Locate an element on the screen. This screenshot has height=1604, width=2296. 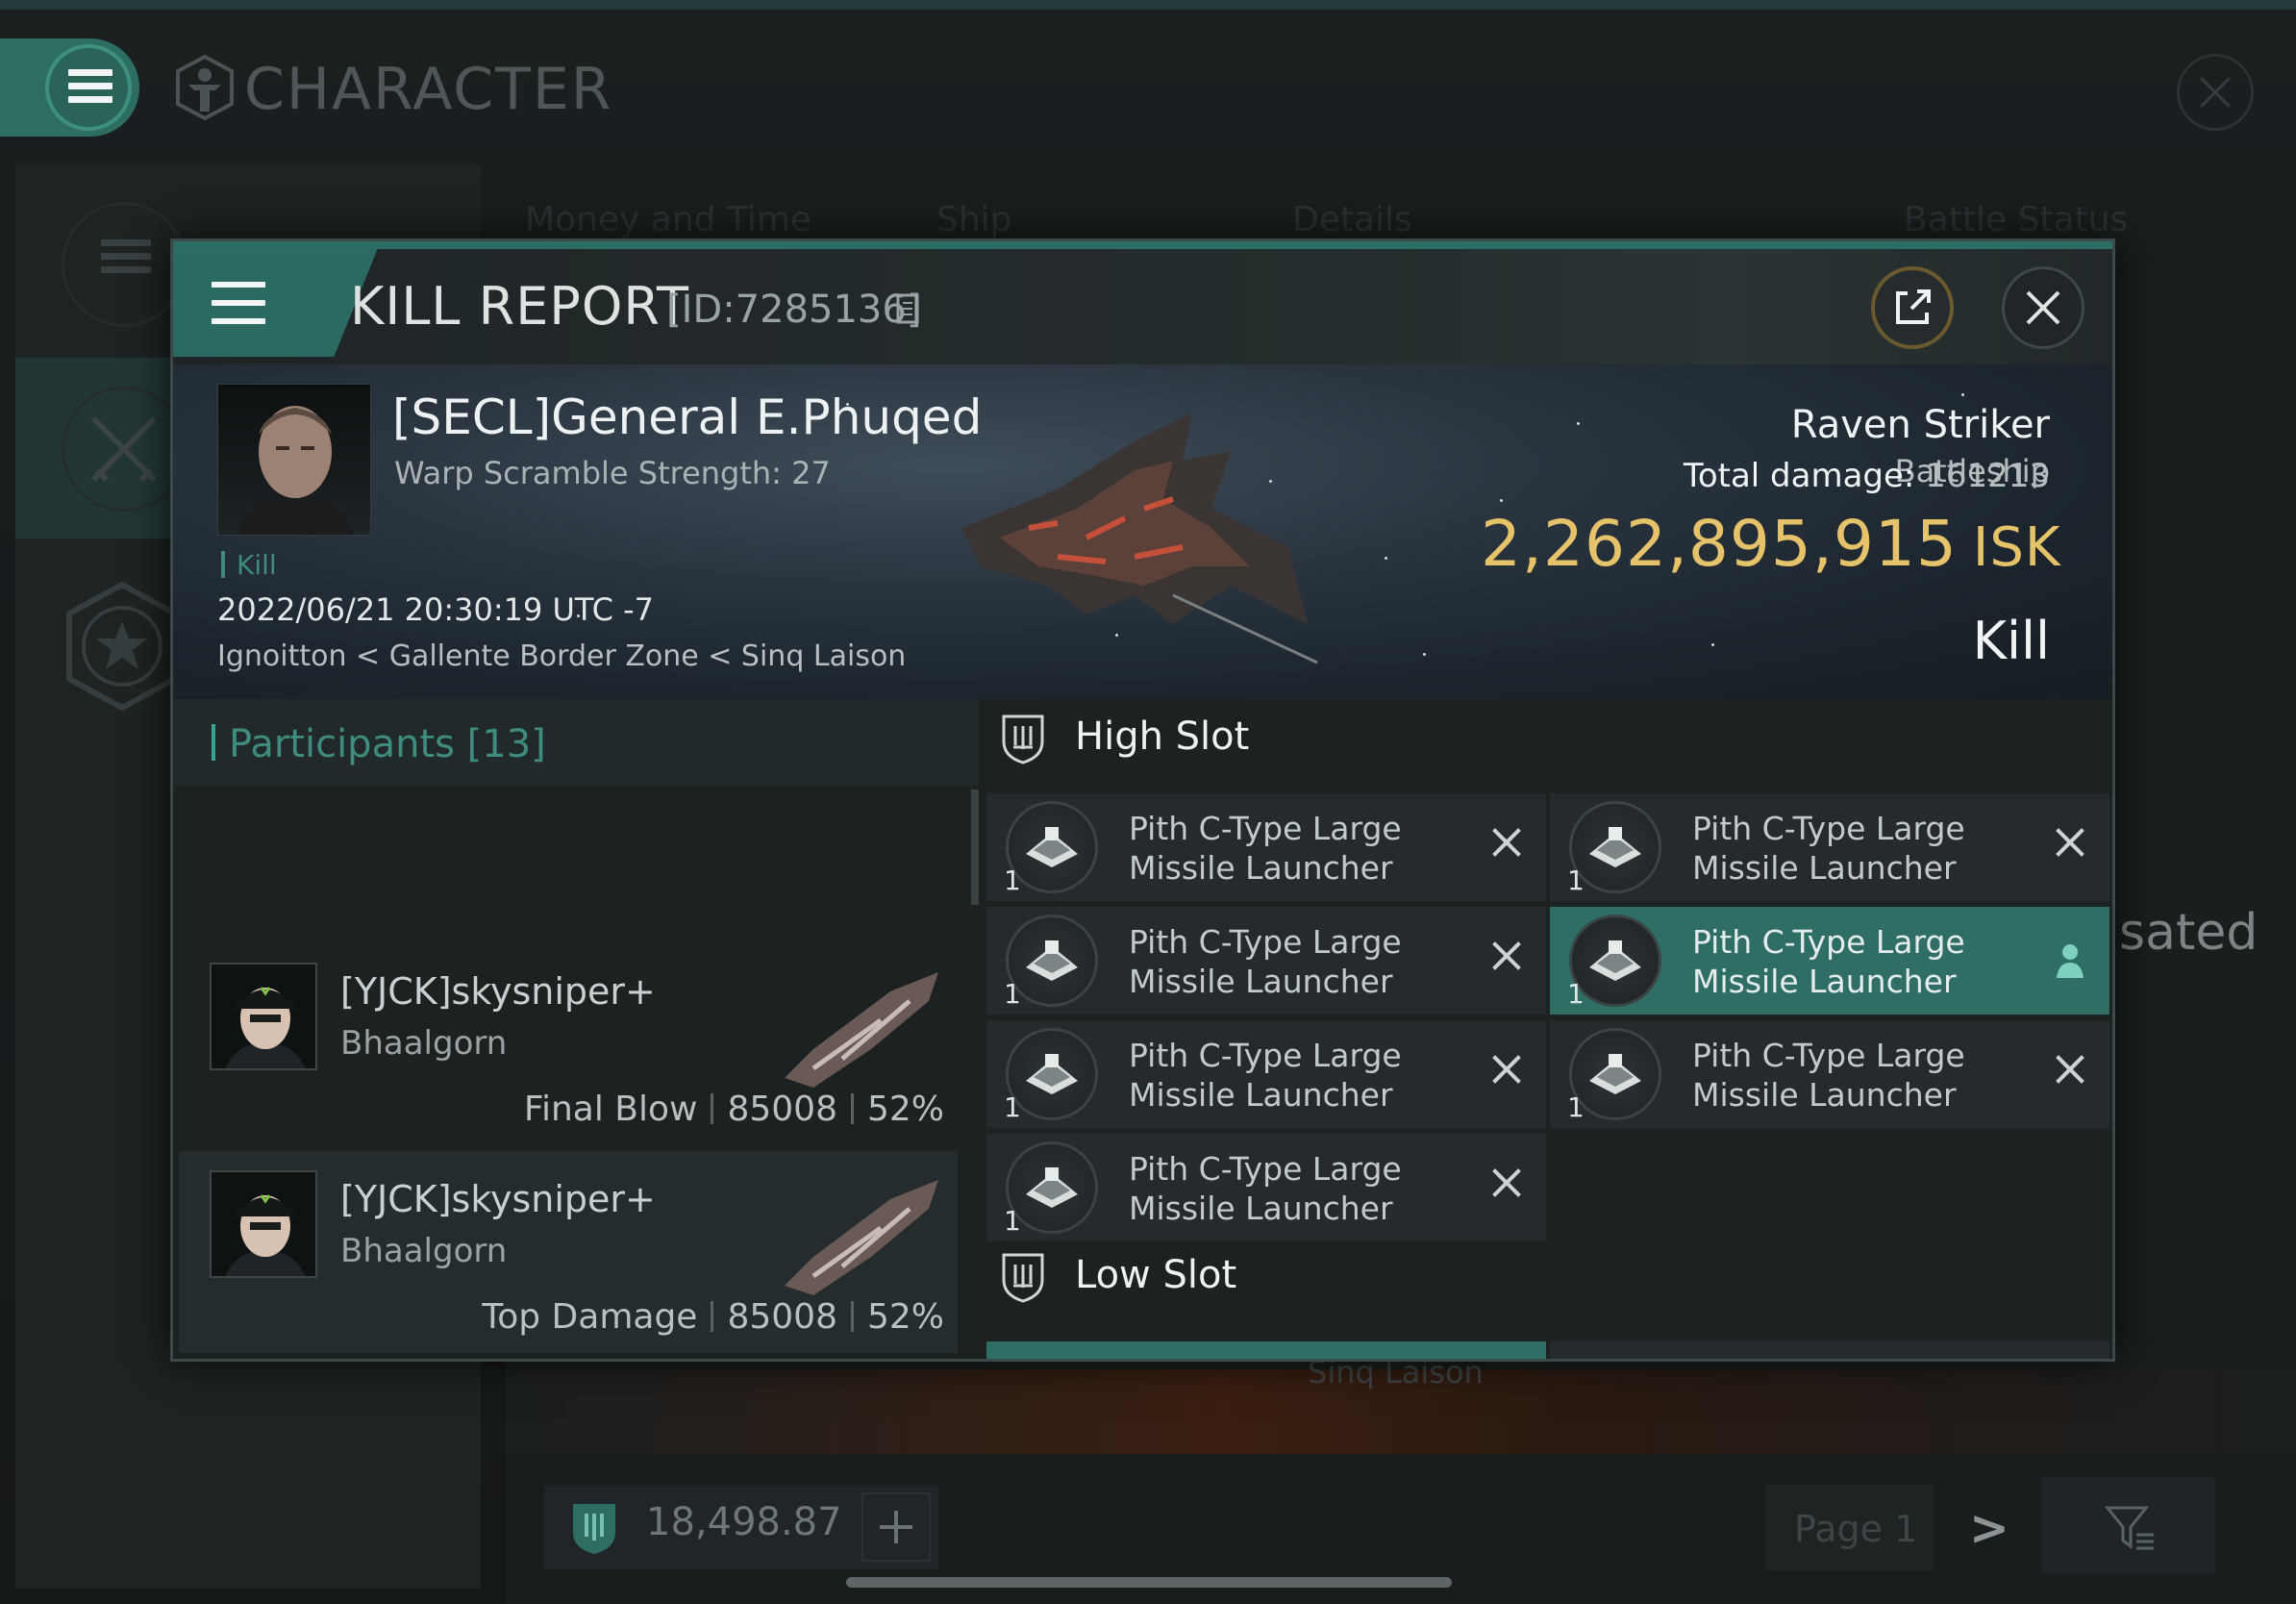
wallet-shield-icon is located at coordinates (594, 1529).